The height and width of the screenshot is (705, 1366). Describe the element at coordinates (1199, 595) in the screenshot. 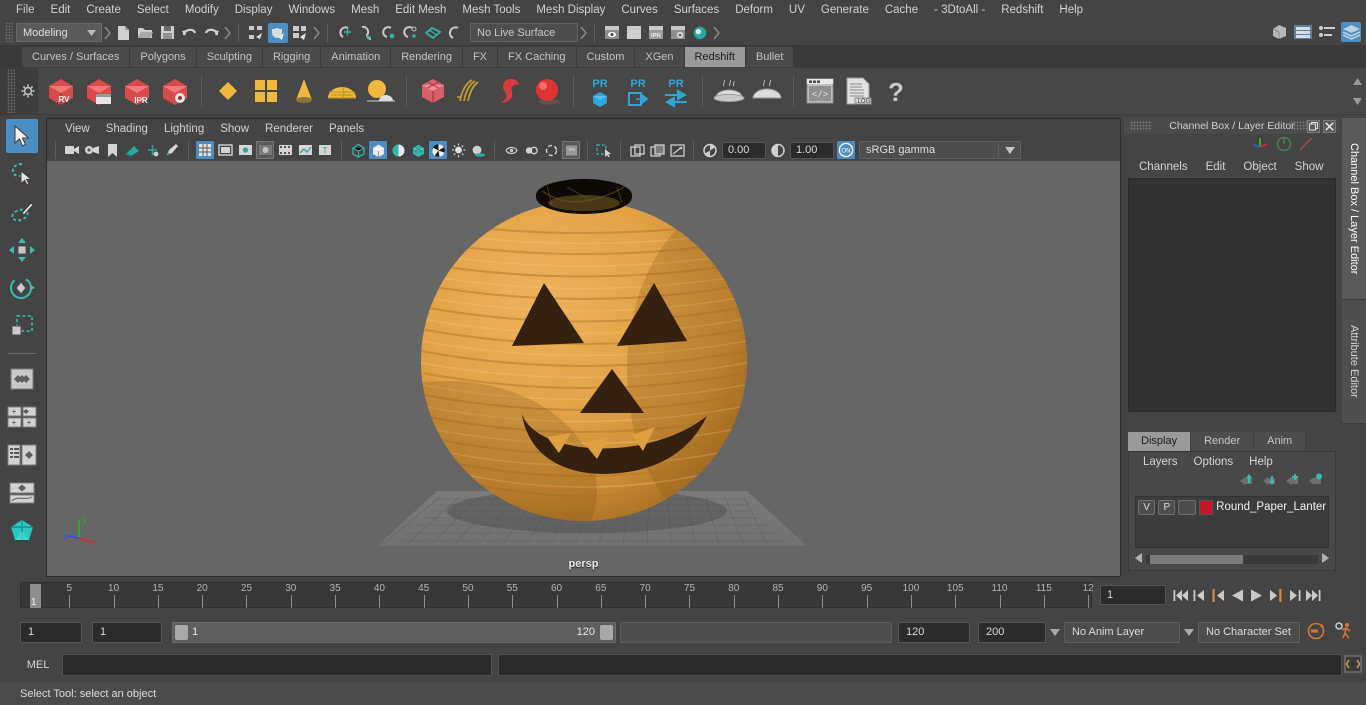

I see `step-back-keyframe-icon` at that location.